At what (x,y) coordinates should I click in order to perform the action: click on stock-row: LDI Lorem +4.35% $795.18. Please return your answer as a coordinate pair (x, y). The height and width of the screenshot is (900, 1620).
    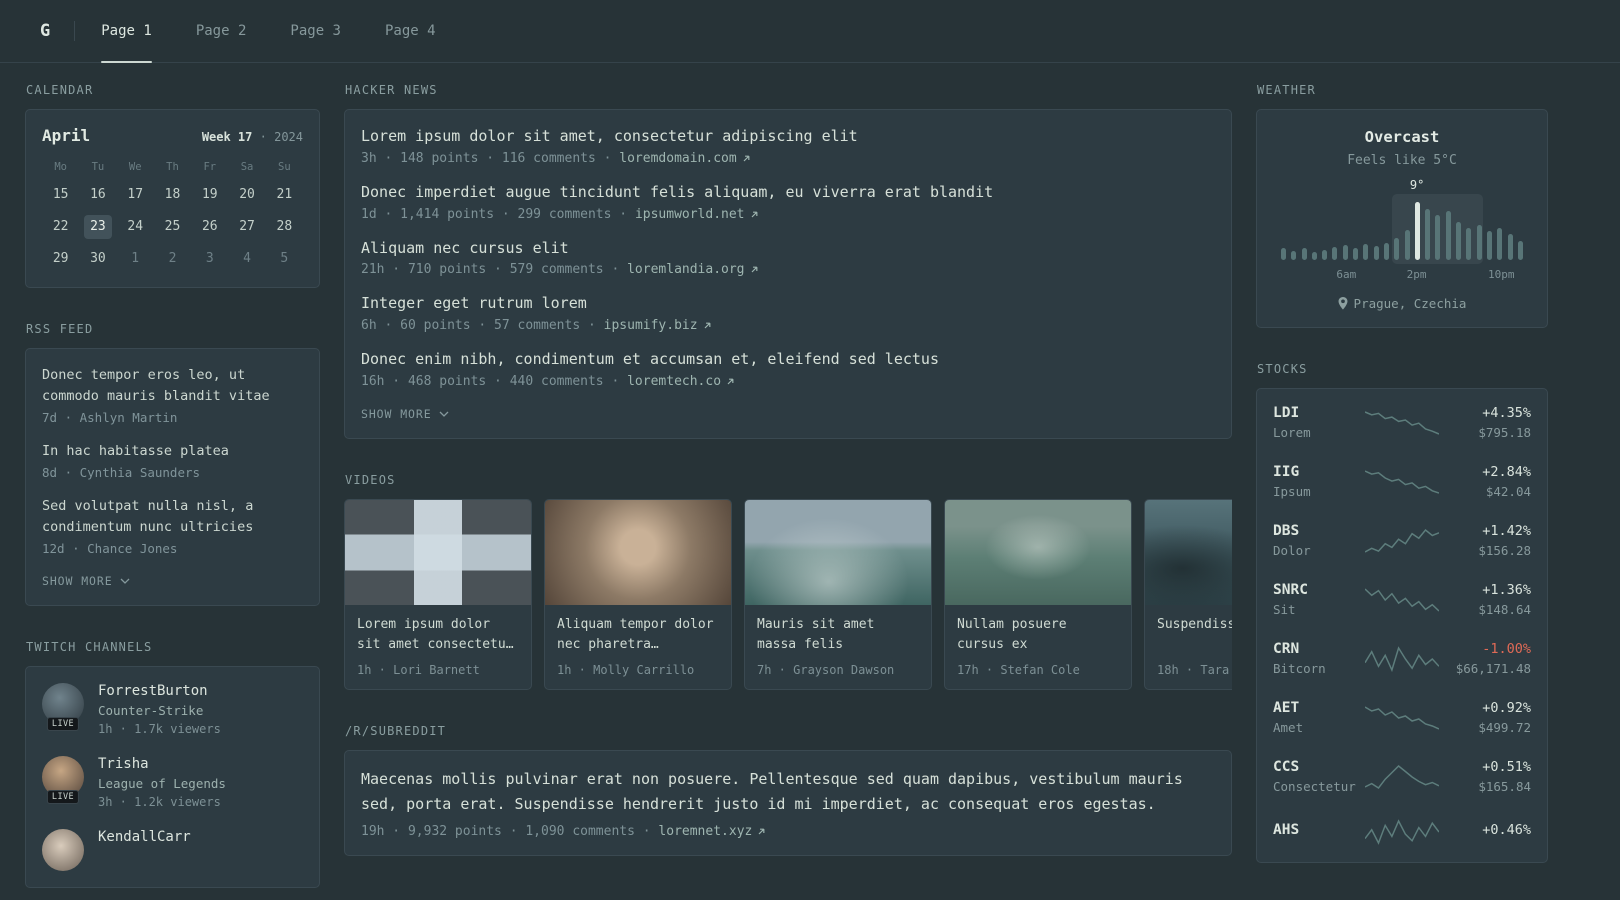
    Looking at the image, I should click on (1402, 422).